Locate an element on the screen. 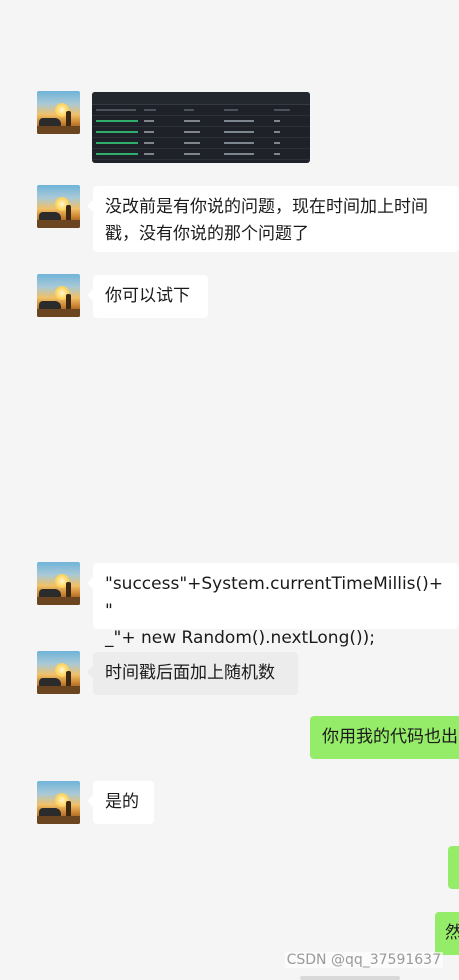 The height and width of the screenshot is (980, 459). message-bubble: 是的 is located at coordinates (120, 802).